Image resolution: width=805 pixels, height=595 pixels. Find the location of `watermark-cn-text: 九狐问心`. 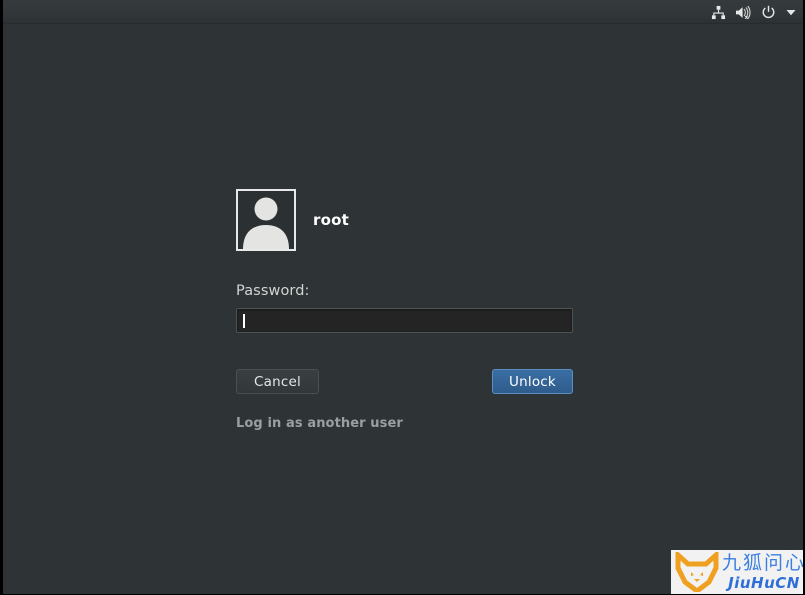

watermark-cn-text: 九狐问心 is located at coordinates (763, 562).